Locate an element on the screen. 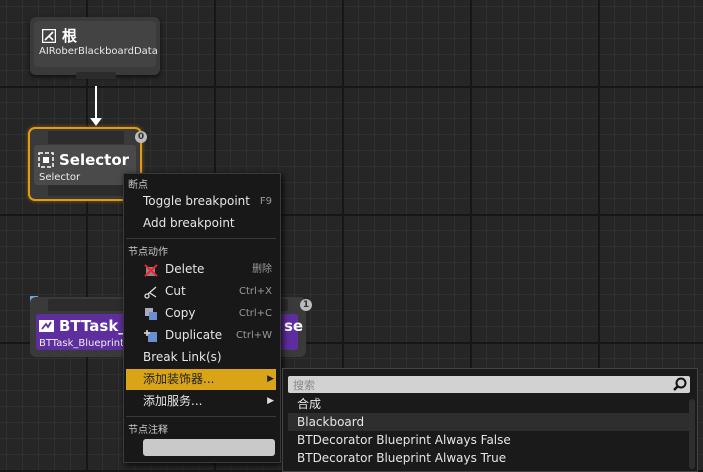 The height and width of the screenshot is (472, 703). task-node-title: BTTask_ is located at coordinates (82, 326).